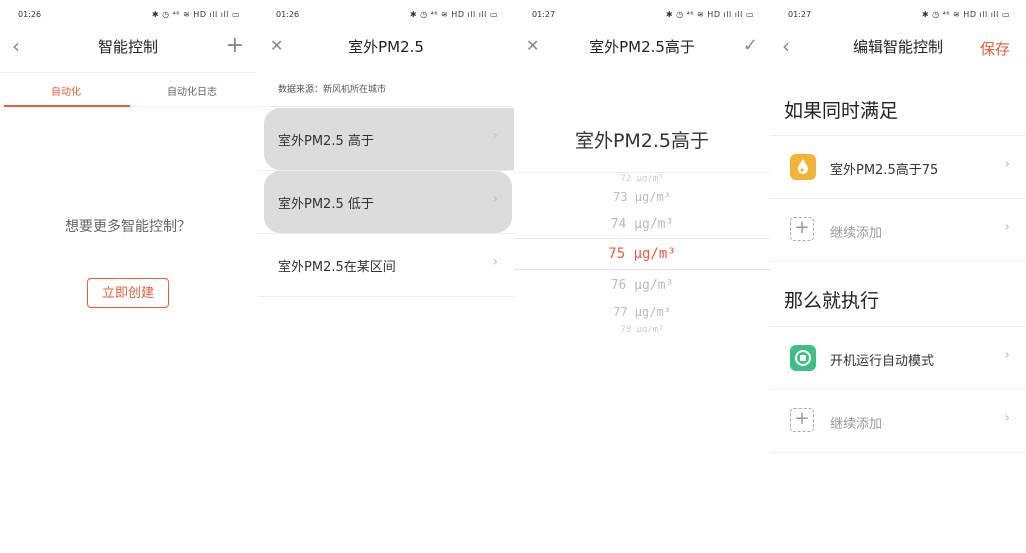  Describe the element at coordinates (898, 421) in the screenshot. I see `add-action-row: + 继续添加 ›` at that location.